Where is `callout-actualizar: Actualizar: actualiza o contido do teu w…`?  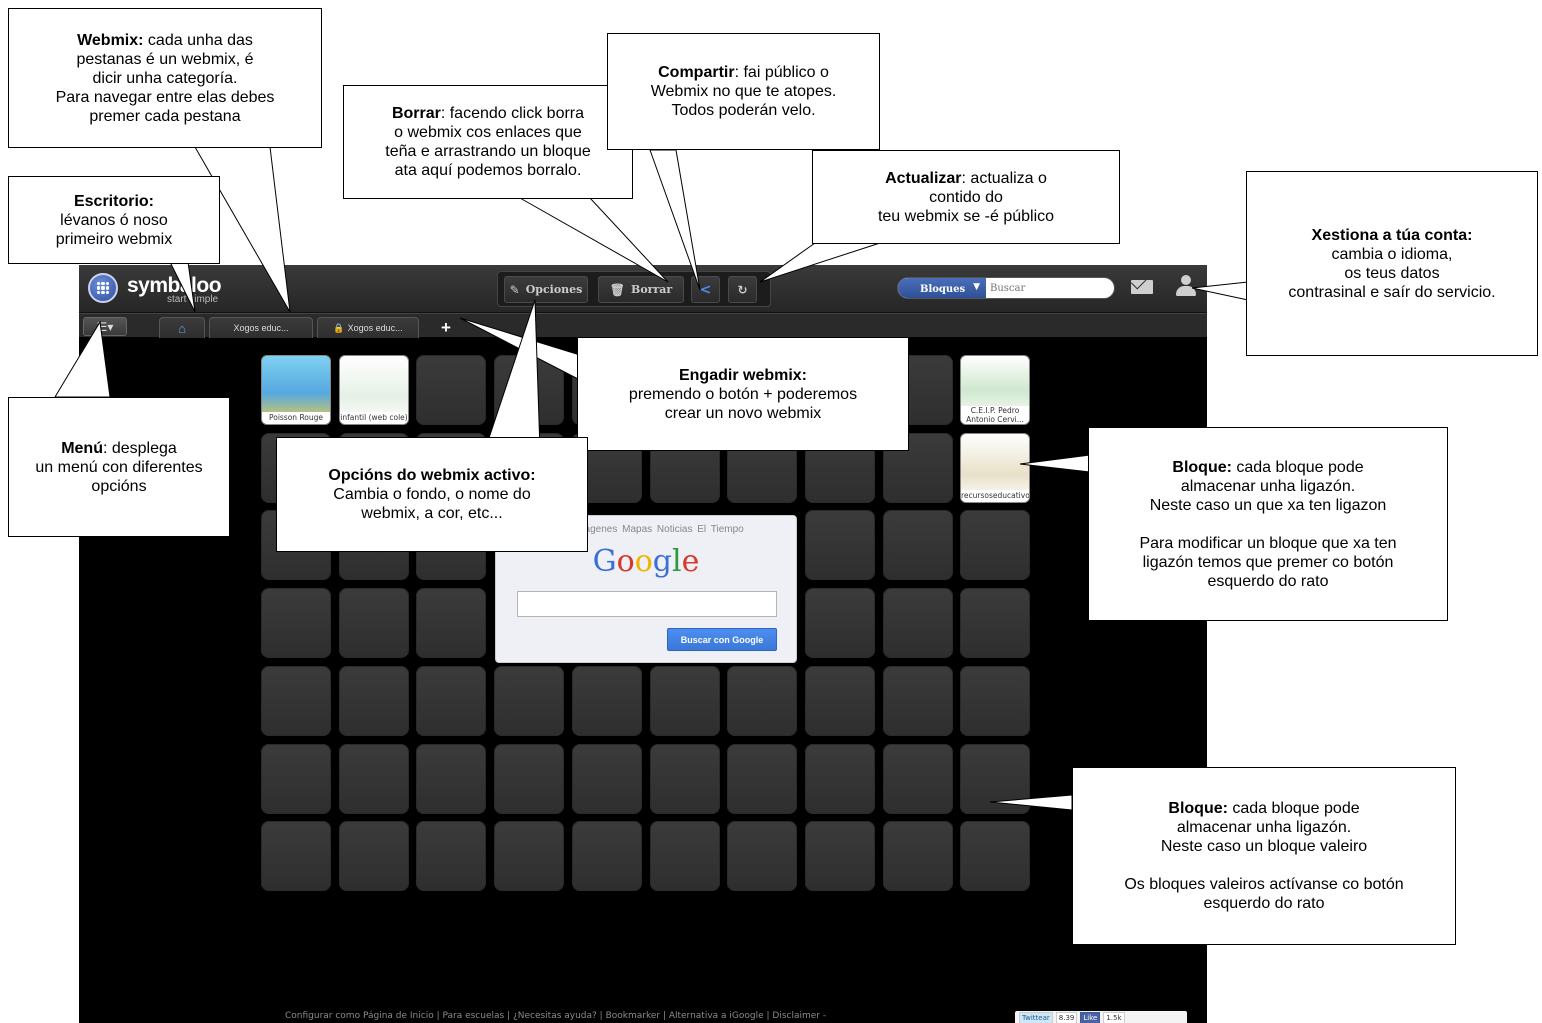 callout-actualizar: Actualizar: actualiza o contido do teu w… is located at coordinates (966, 197).